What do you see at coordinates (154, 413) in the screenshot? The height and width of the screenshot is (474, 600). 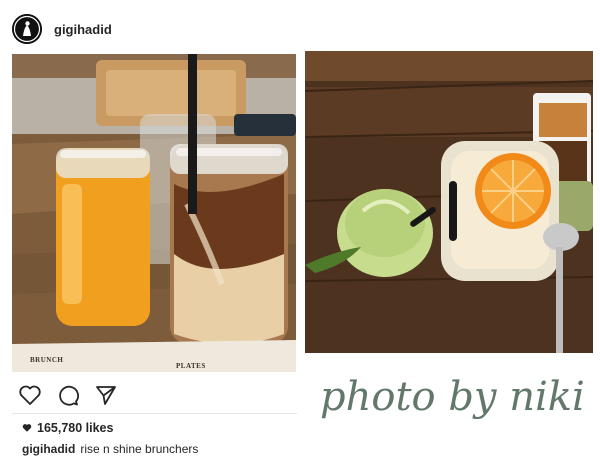 I see `divider` at bounding box center [154, 413].